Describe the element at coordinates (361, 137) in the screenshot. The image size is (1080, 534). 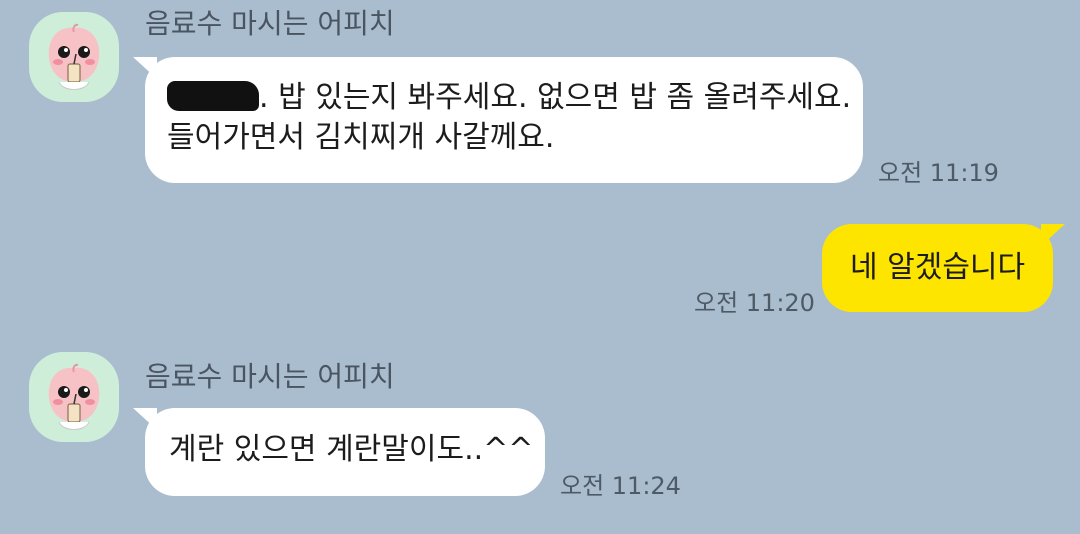
I see `message-line: 들어가면서 김치찌개 사갈께요.` at that location.